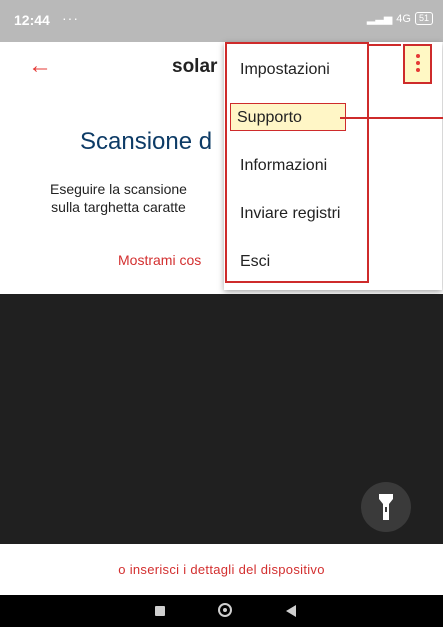  Describe the element at coordinates (291, 611) in the screenshot. I see `nav-back-icon` at that location.